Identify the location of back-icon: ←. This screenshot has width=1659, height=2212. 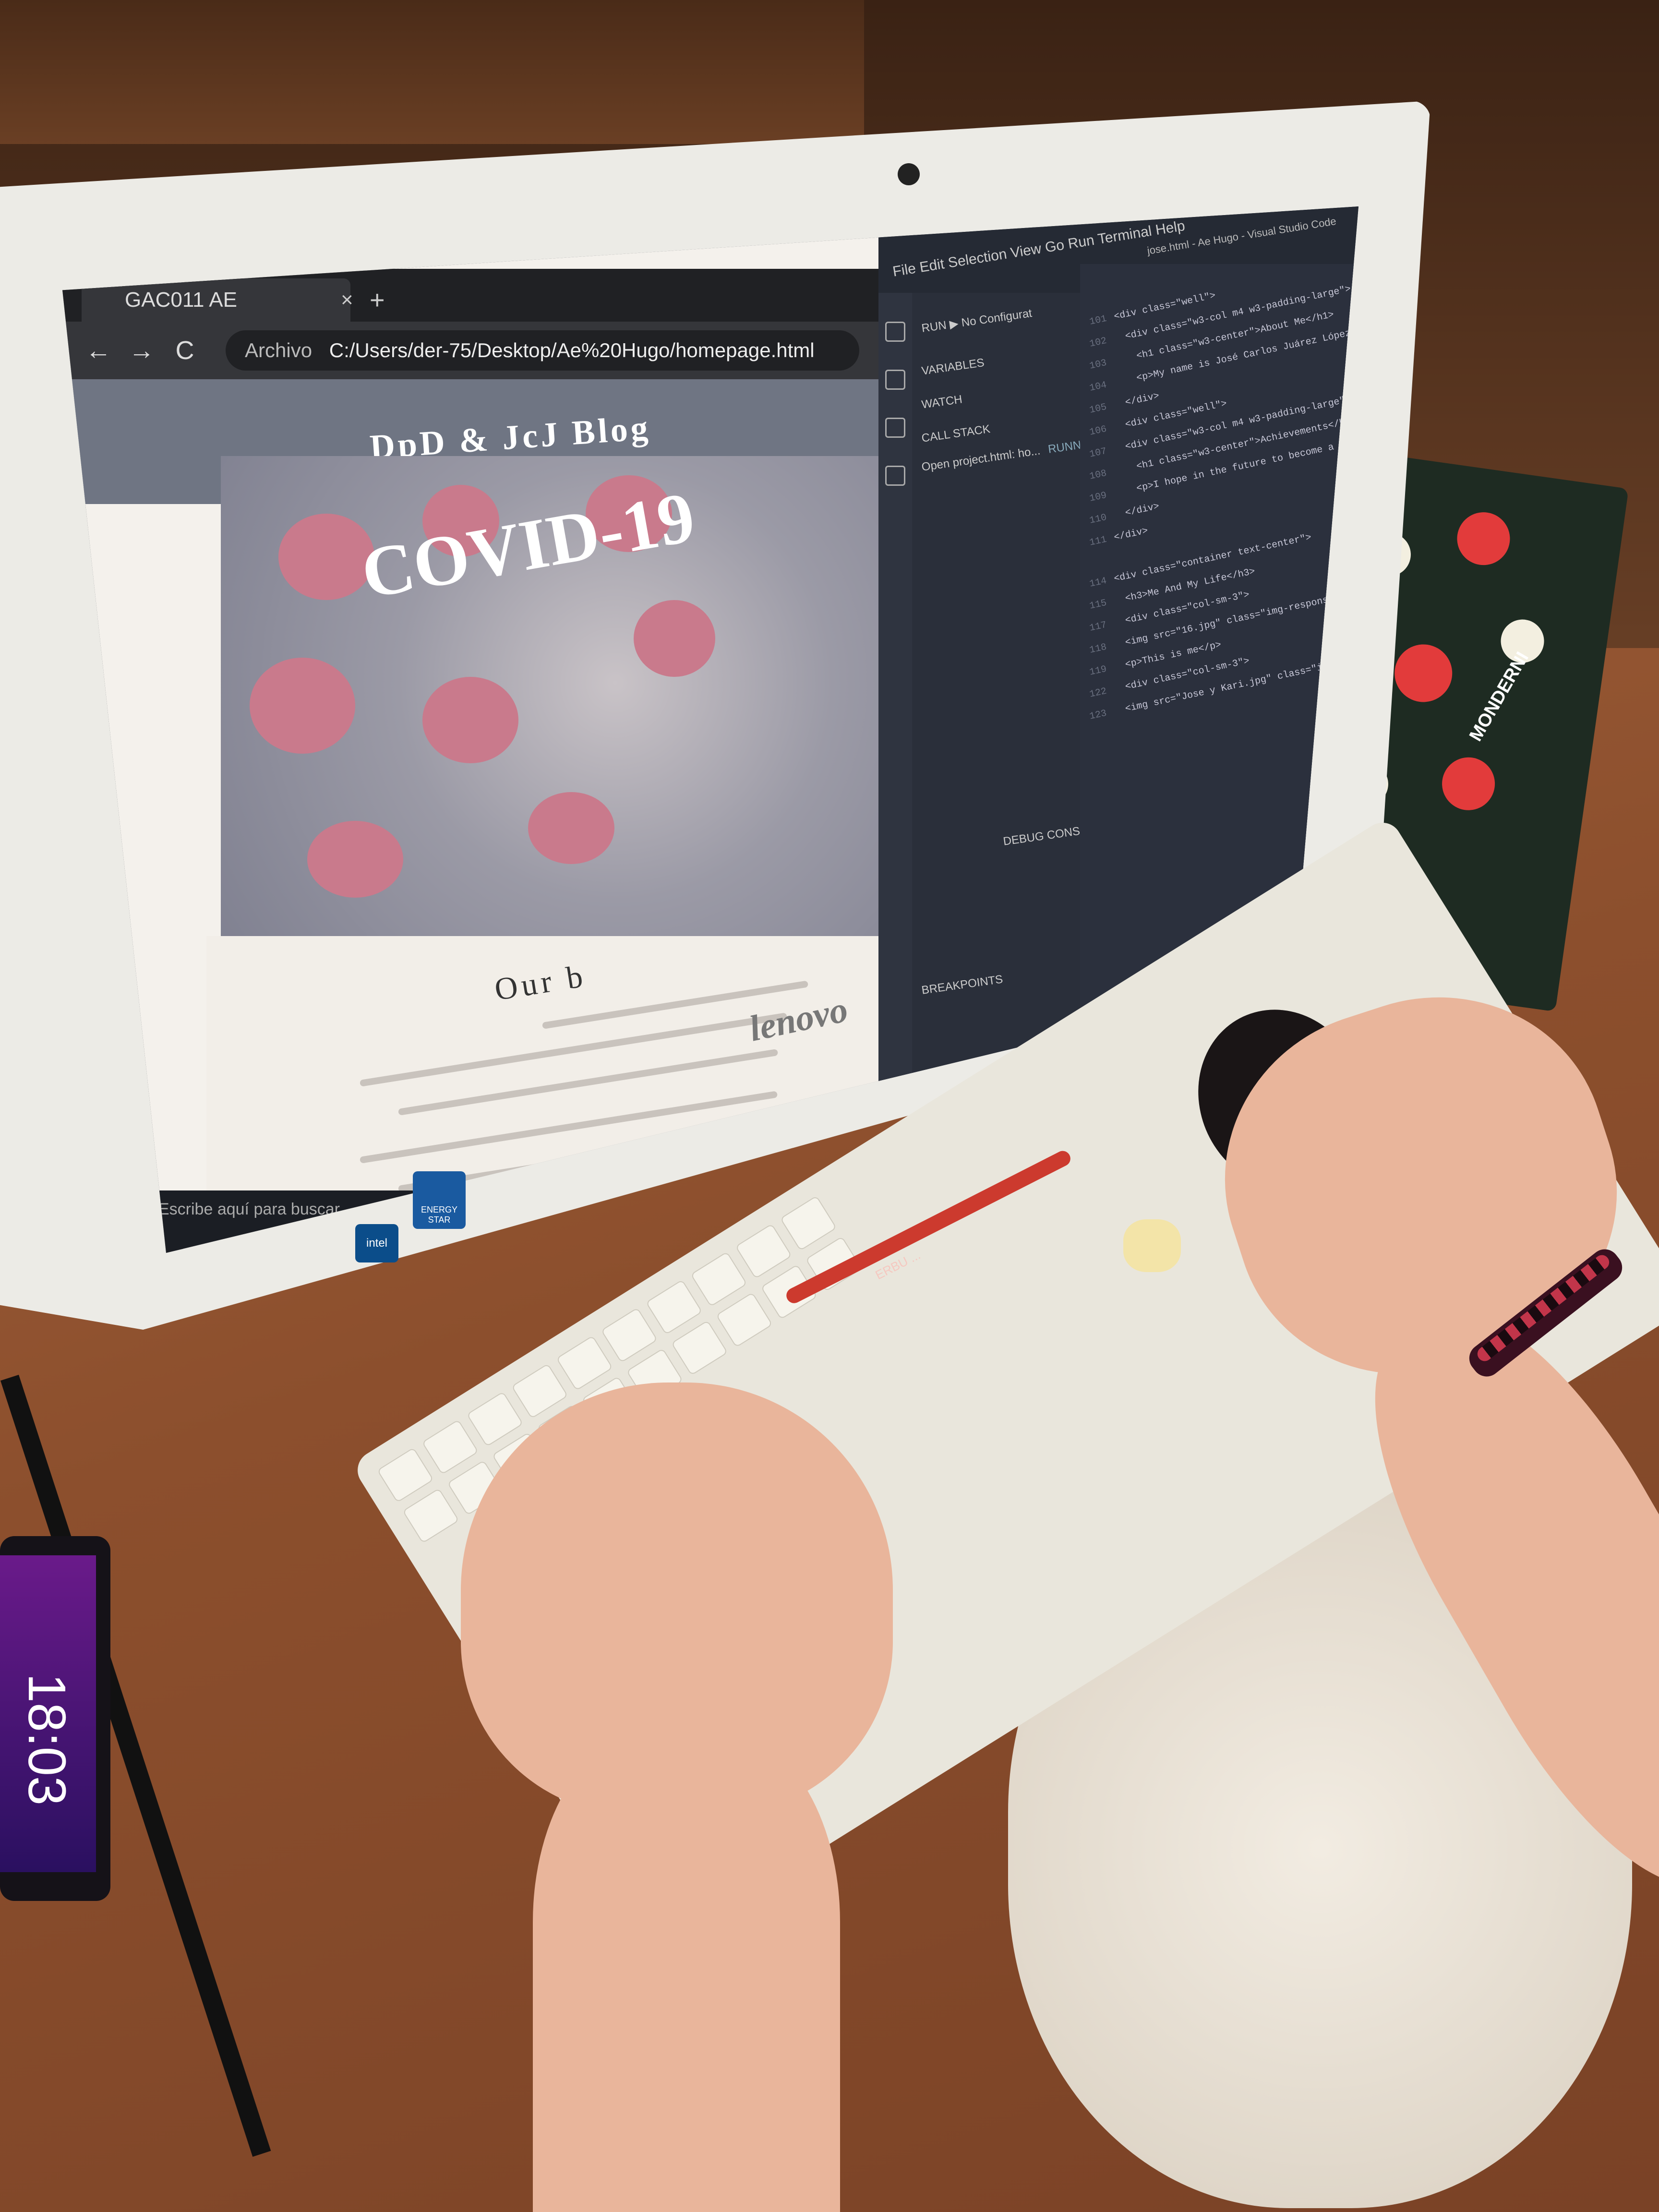
(98, 350).